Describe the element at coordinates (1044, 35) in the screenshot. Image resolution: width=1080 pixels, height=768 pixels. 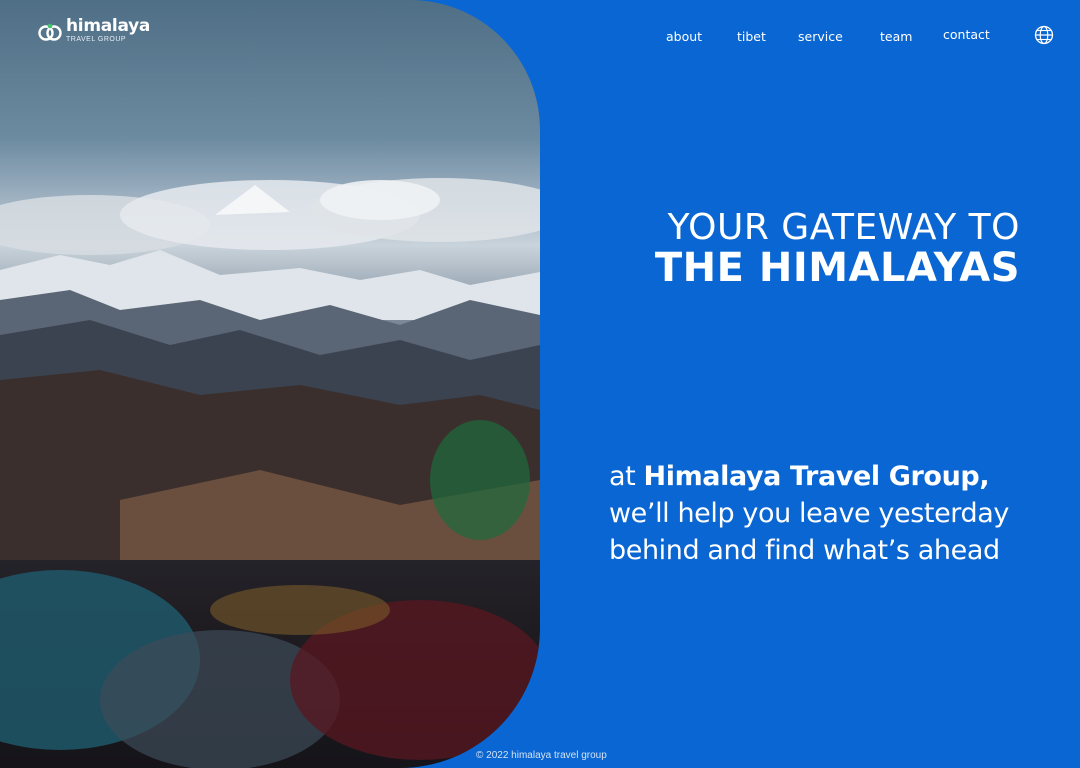
I see `globe-icon` at that location.